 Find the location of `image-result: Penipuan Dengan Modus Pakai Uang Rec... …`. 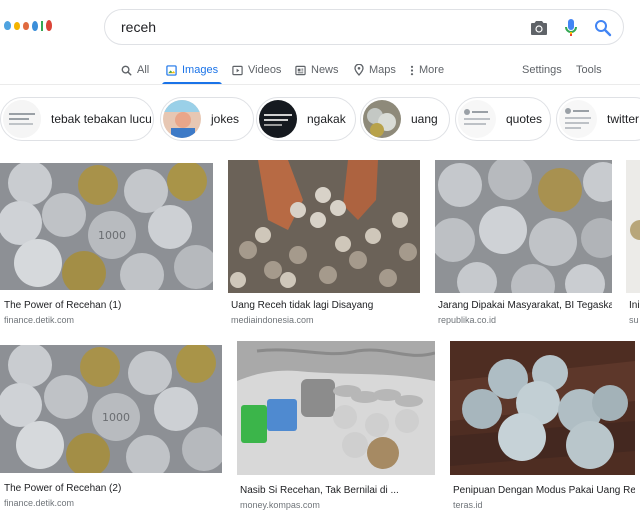

image-result: Penipuan Dengan Modus Pakai Uang Rec... … is located at coordinates (543, 425).